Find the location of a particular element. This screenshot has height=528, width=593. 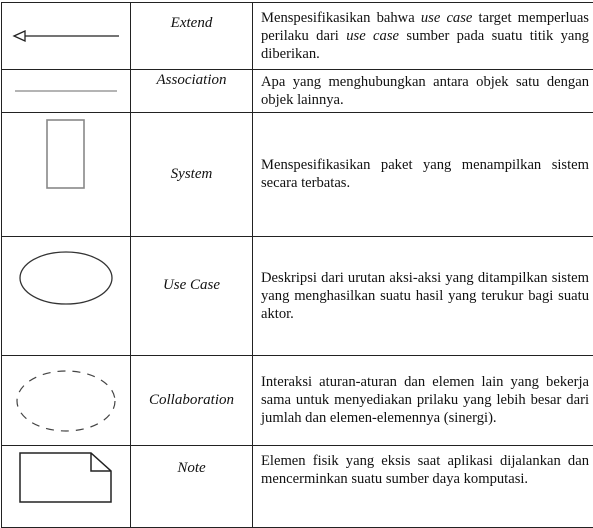

symbol-name: Note is located at coordinates (192, 487).